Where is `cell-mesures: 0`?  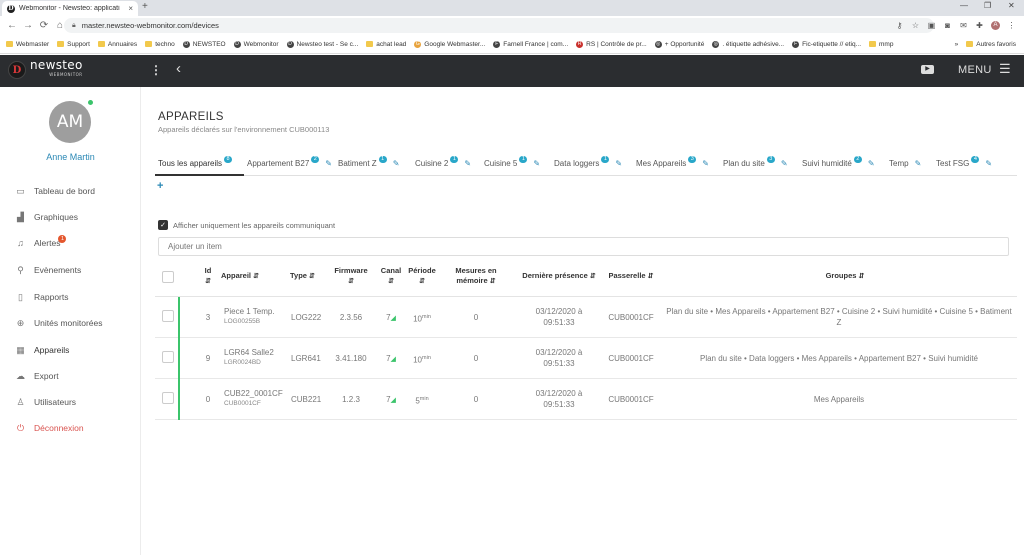 cell-mesures: 0 is located at coordinates (476, 399).